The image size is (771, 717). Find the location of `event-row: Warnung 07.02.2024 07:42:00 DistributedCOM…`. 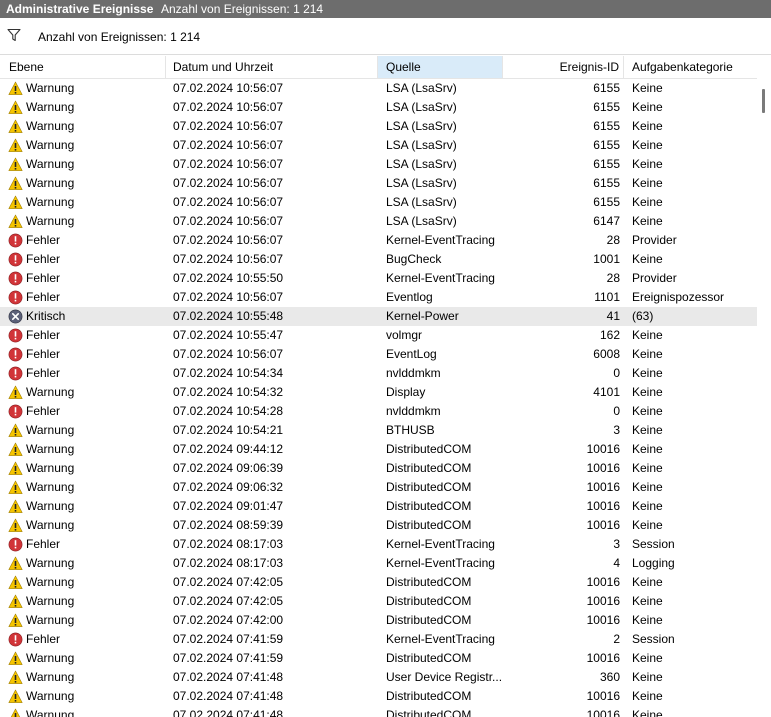

event-row: Warnung 07.02.2024 07:42:00 DistributedCOM… is located at coordinates (378, 620).